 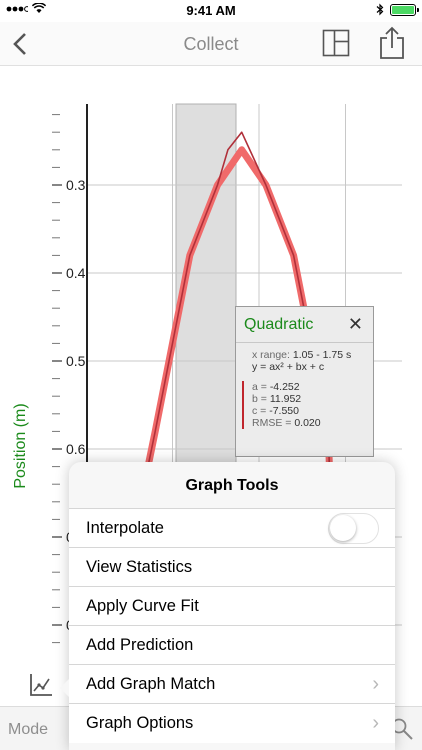 What do you see at coordinates (336, 43) in the screenshot?
I see `layout-icon` at bounding box center [336, 43].